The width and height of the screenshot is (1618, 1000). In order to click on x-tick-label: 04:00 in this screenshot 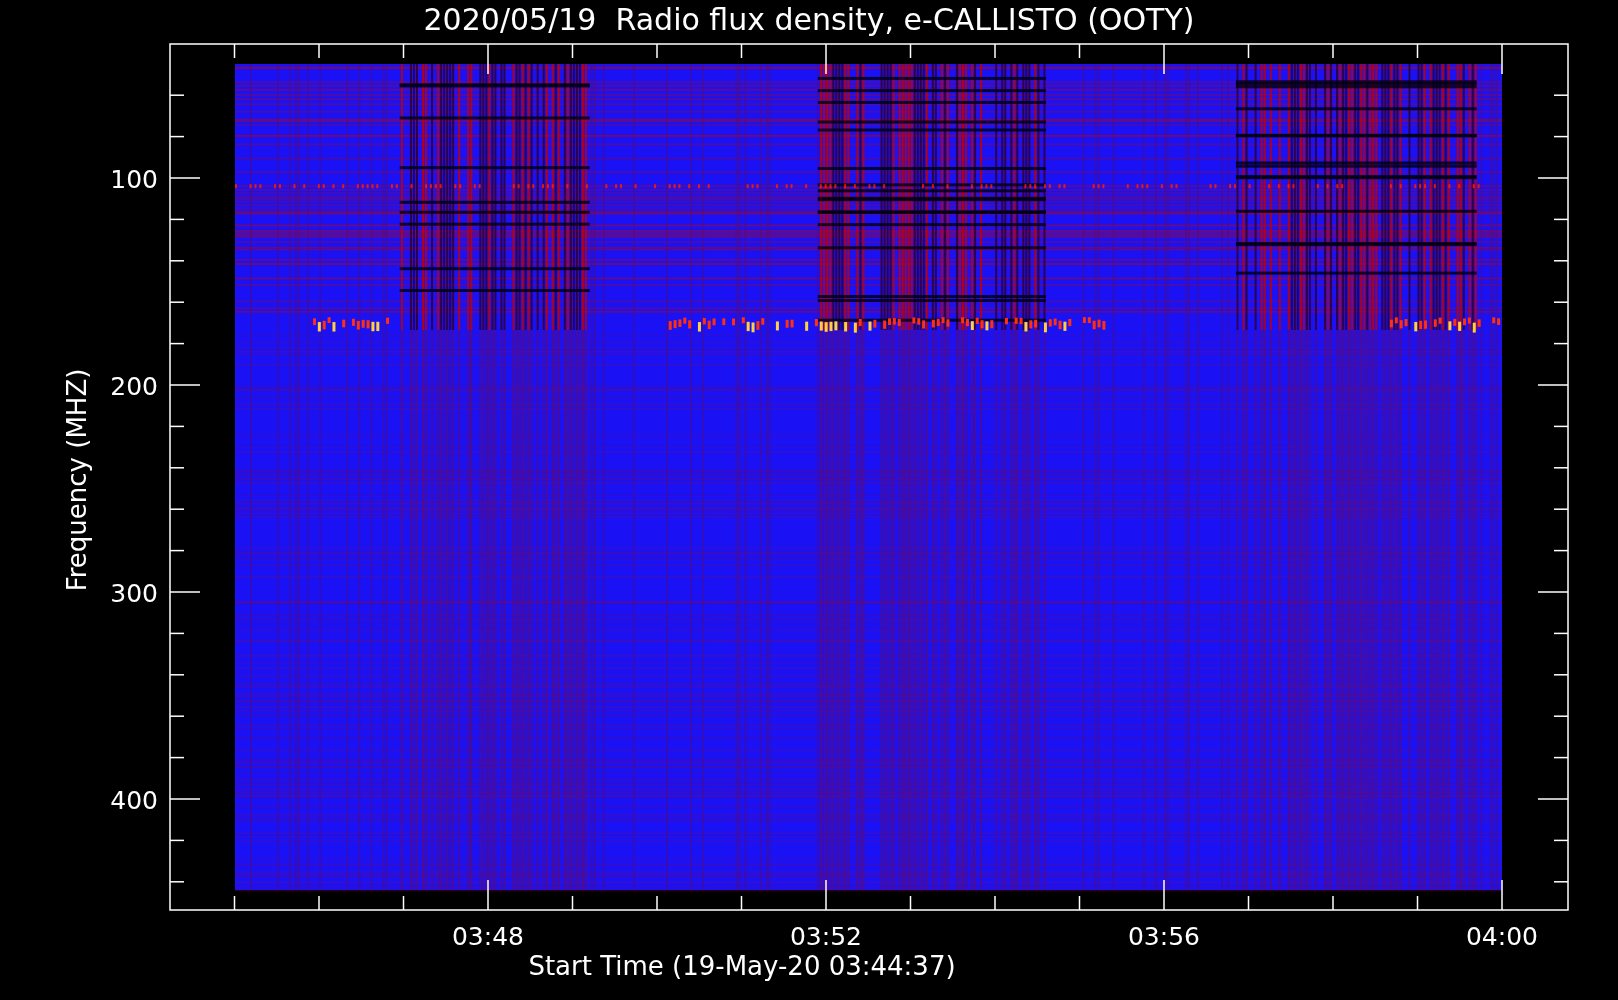, I will do `click(1502, 936)`.